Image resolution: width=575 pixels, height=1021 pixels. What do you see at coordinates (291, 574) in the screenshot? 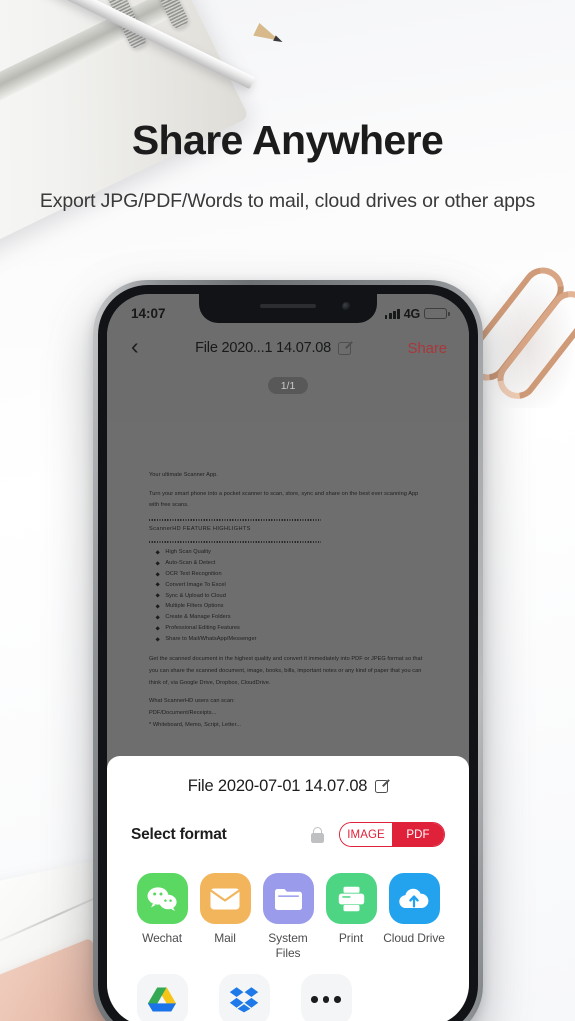
I see `list-item: OCR Text Recognition` at bounding box center [291, 574].